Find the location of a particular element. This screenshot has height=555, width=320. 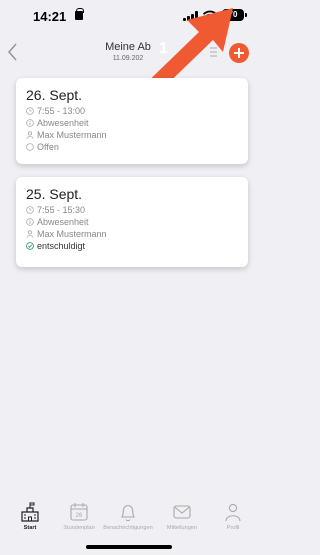

calendar-badge: 26 is located at coordinates (79, 516).